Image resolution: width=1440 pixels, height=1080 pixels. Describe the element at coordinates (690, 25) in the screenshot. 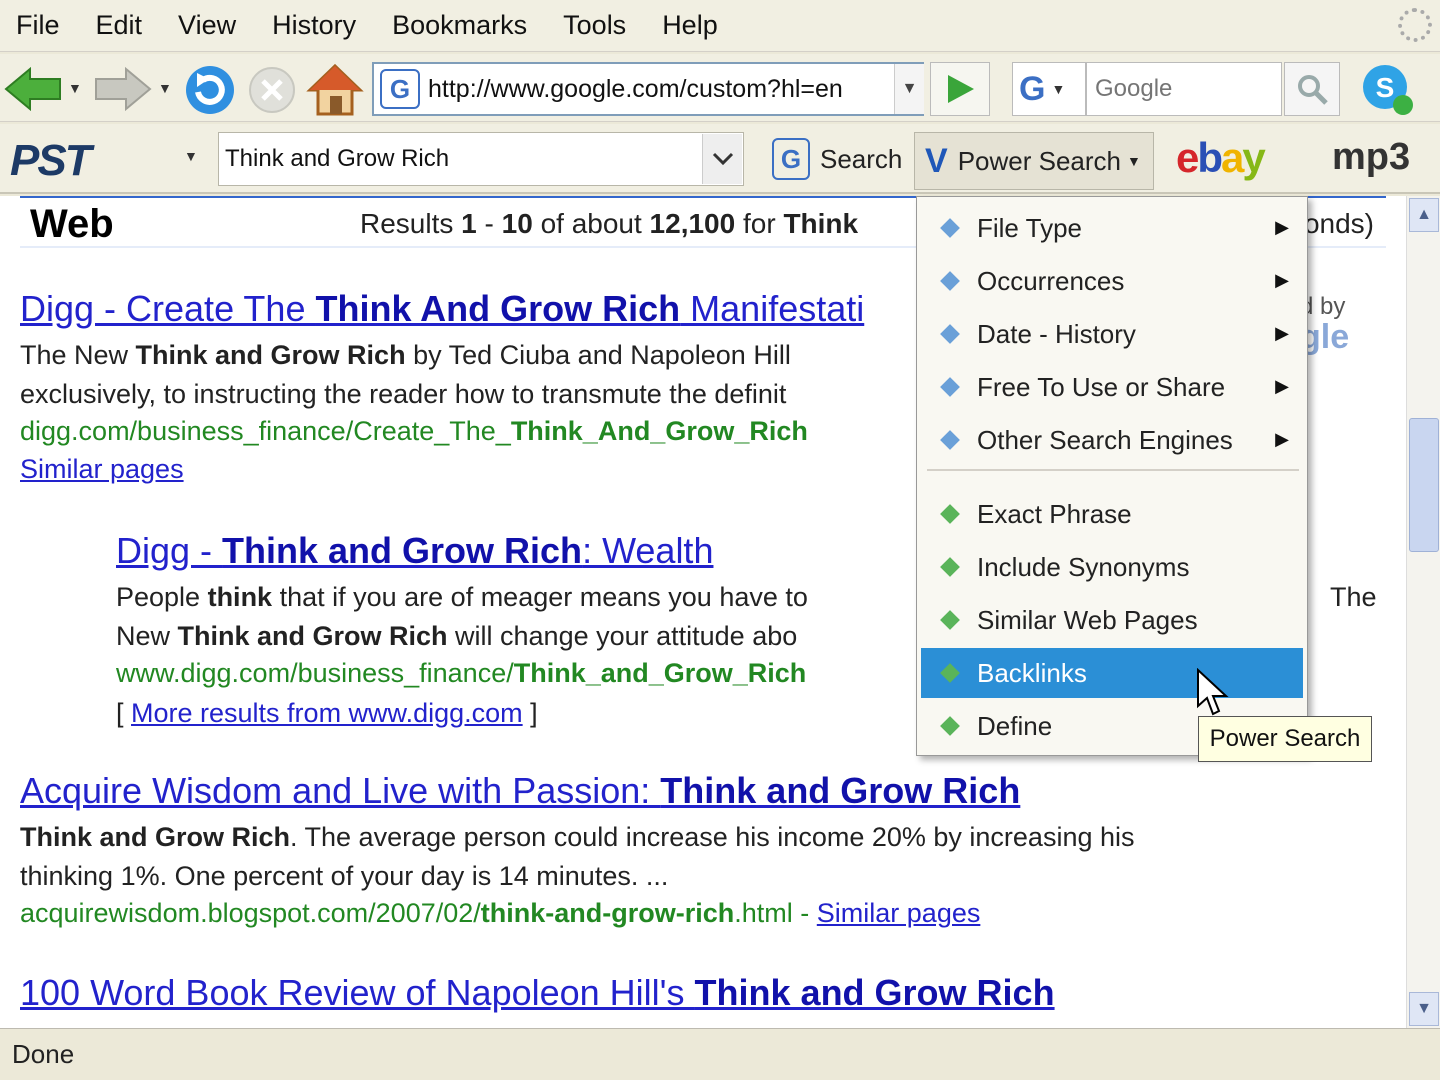

I see `menu-help: Help` at that location.